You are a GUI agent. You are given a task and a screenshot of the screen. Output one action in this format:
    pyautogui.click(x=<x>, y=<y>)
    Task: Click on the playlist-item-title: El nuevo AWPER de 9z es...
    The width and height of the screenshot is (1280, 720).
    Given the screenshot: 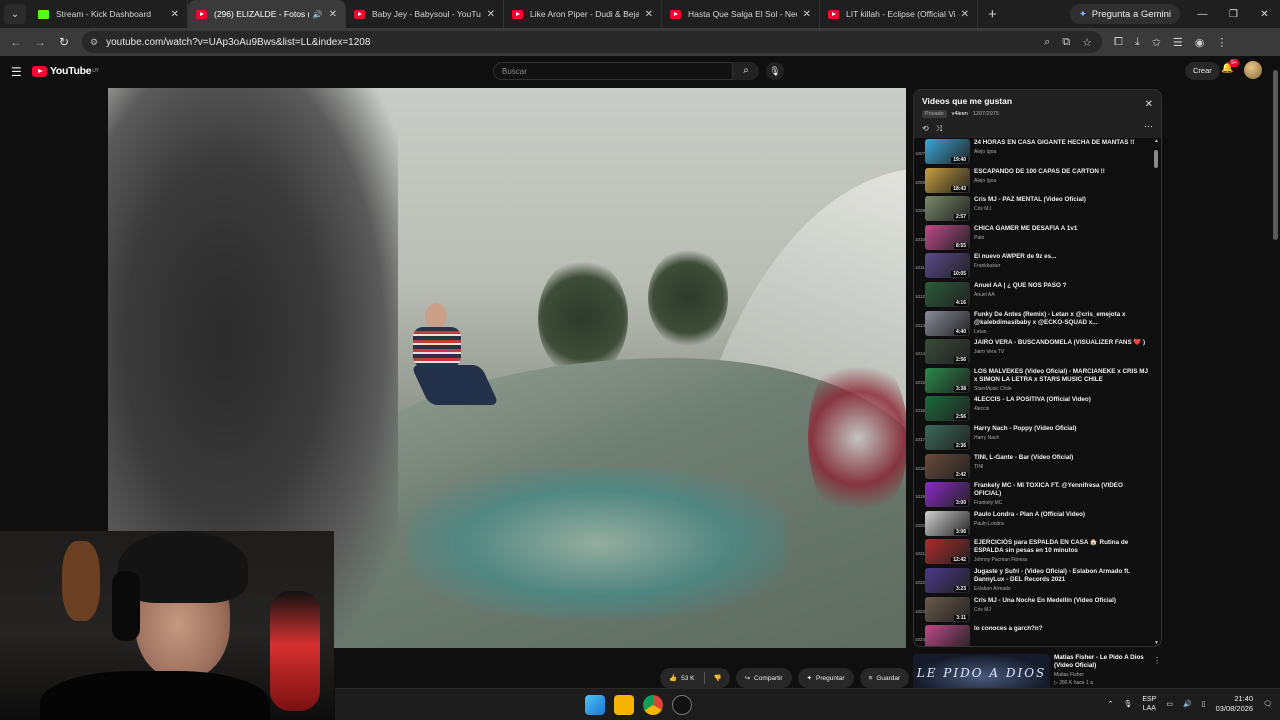 What is the action you would take?
    pyautogui.click(x=1061, y=257)
    